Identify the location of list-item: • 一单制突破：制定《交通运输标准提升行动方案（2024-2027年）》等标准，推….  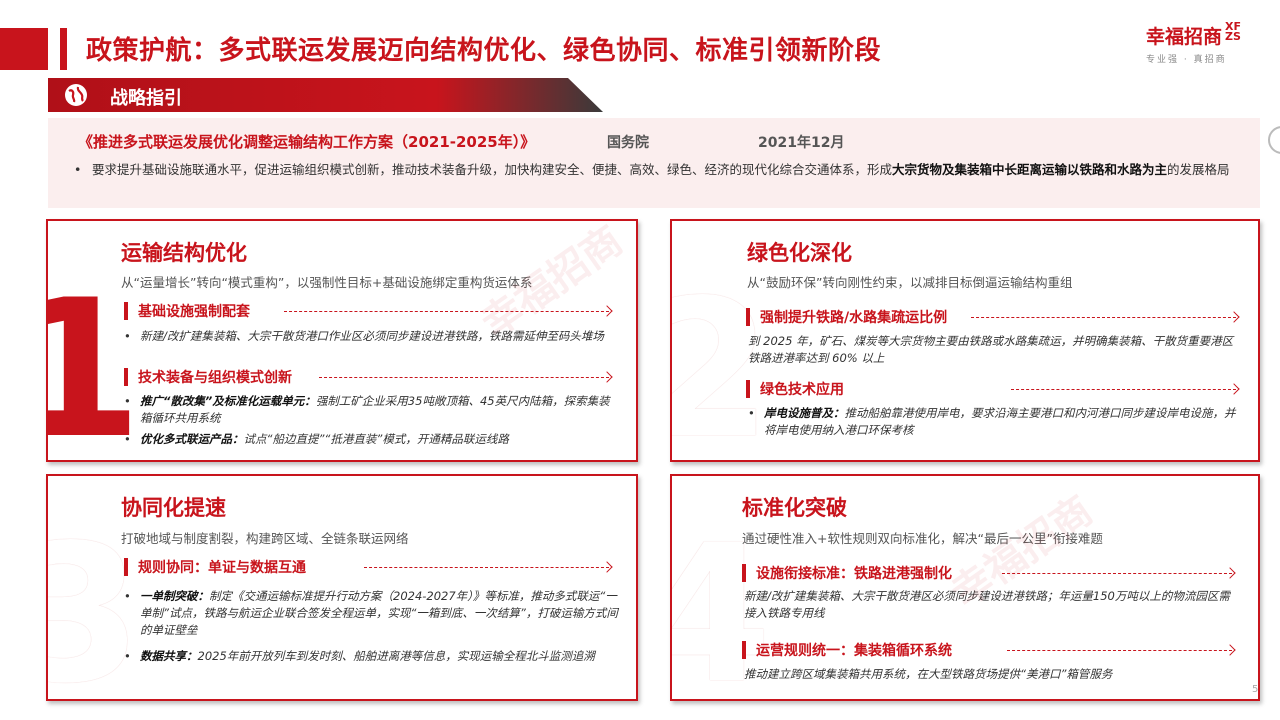
(371, 613).